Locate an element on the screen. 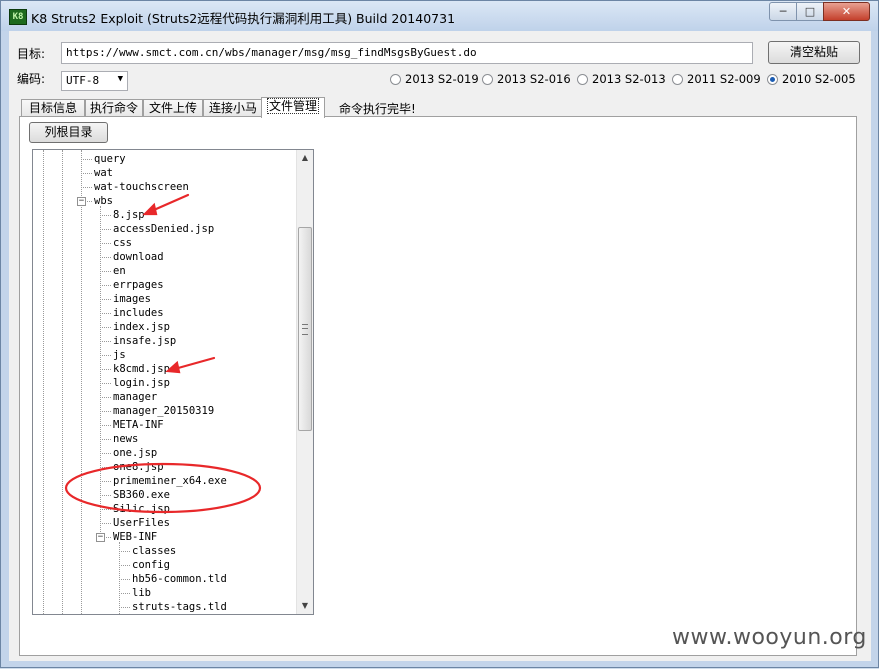 The image size is (879, 669). tree-node-label: one8.jsp is located at coordinates (138, 467).